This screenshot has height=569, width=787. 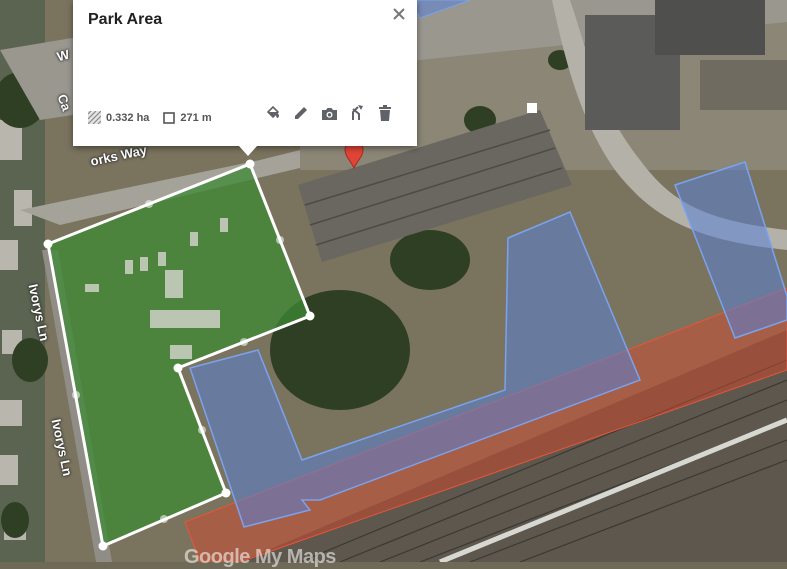 What do you see at coordinates (329, 113) in the screenshot?
I see `camera-icon` at bounding box center [329, 113].